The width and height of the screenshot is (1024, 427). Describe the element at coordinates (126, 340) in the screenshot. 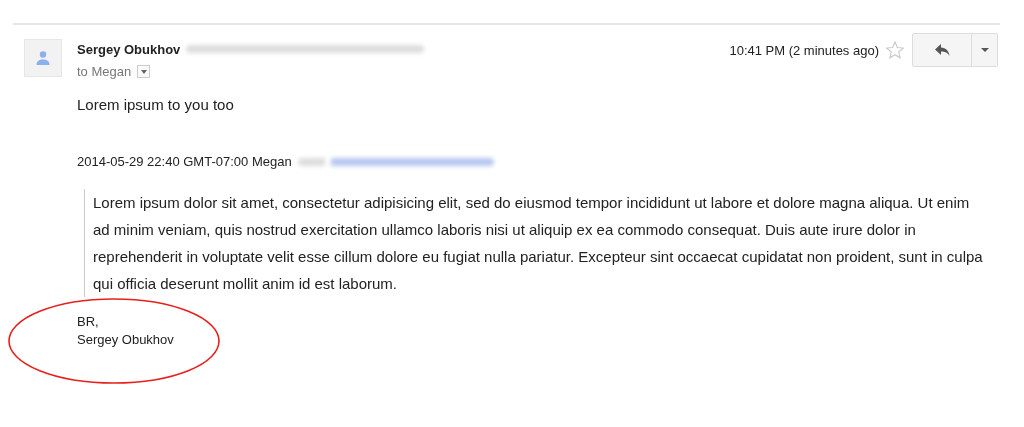

I see `signature-line: Sergey Obukhov` at that location.